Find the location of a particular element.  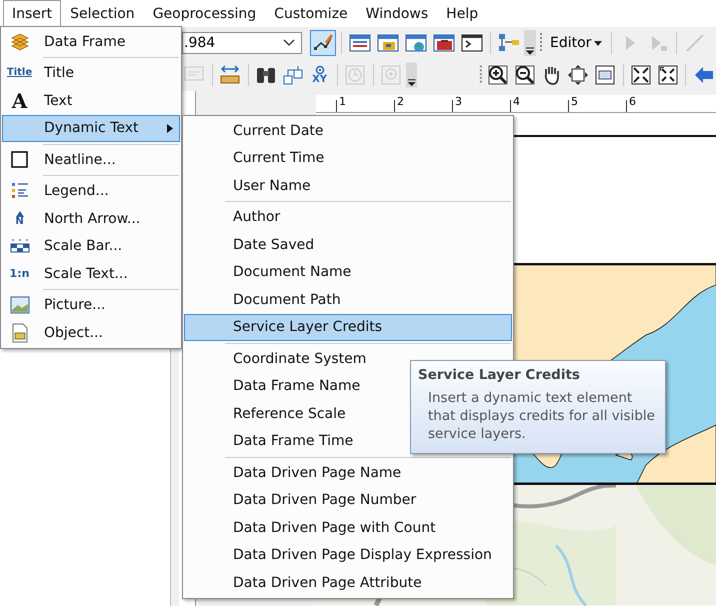

zoom-in-fixed-icon is located at coordinates (641, 75).